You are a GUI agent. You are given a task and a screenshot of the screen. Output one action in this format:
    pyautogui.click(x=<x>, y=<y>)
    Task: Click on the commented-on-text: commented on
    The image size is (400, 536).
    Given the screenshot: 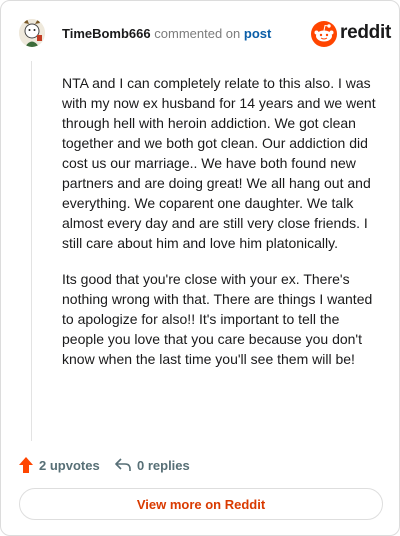 What is the action you would take?
    pyautogui.click(x=197, y=33)
    